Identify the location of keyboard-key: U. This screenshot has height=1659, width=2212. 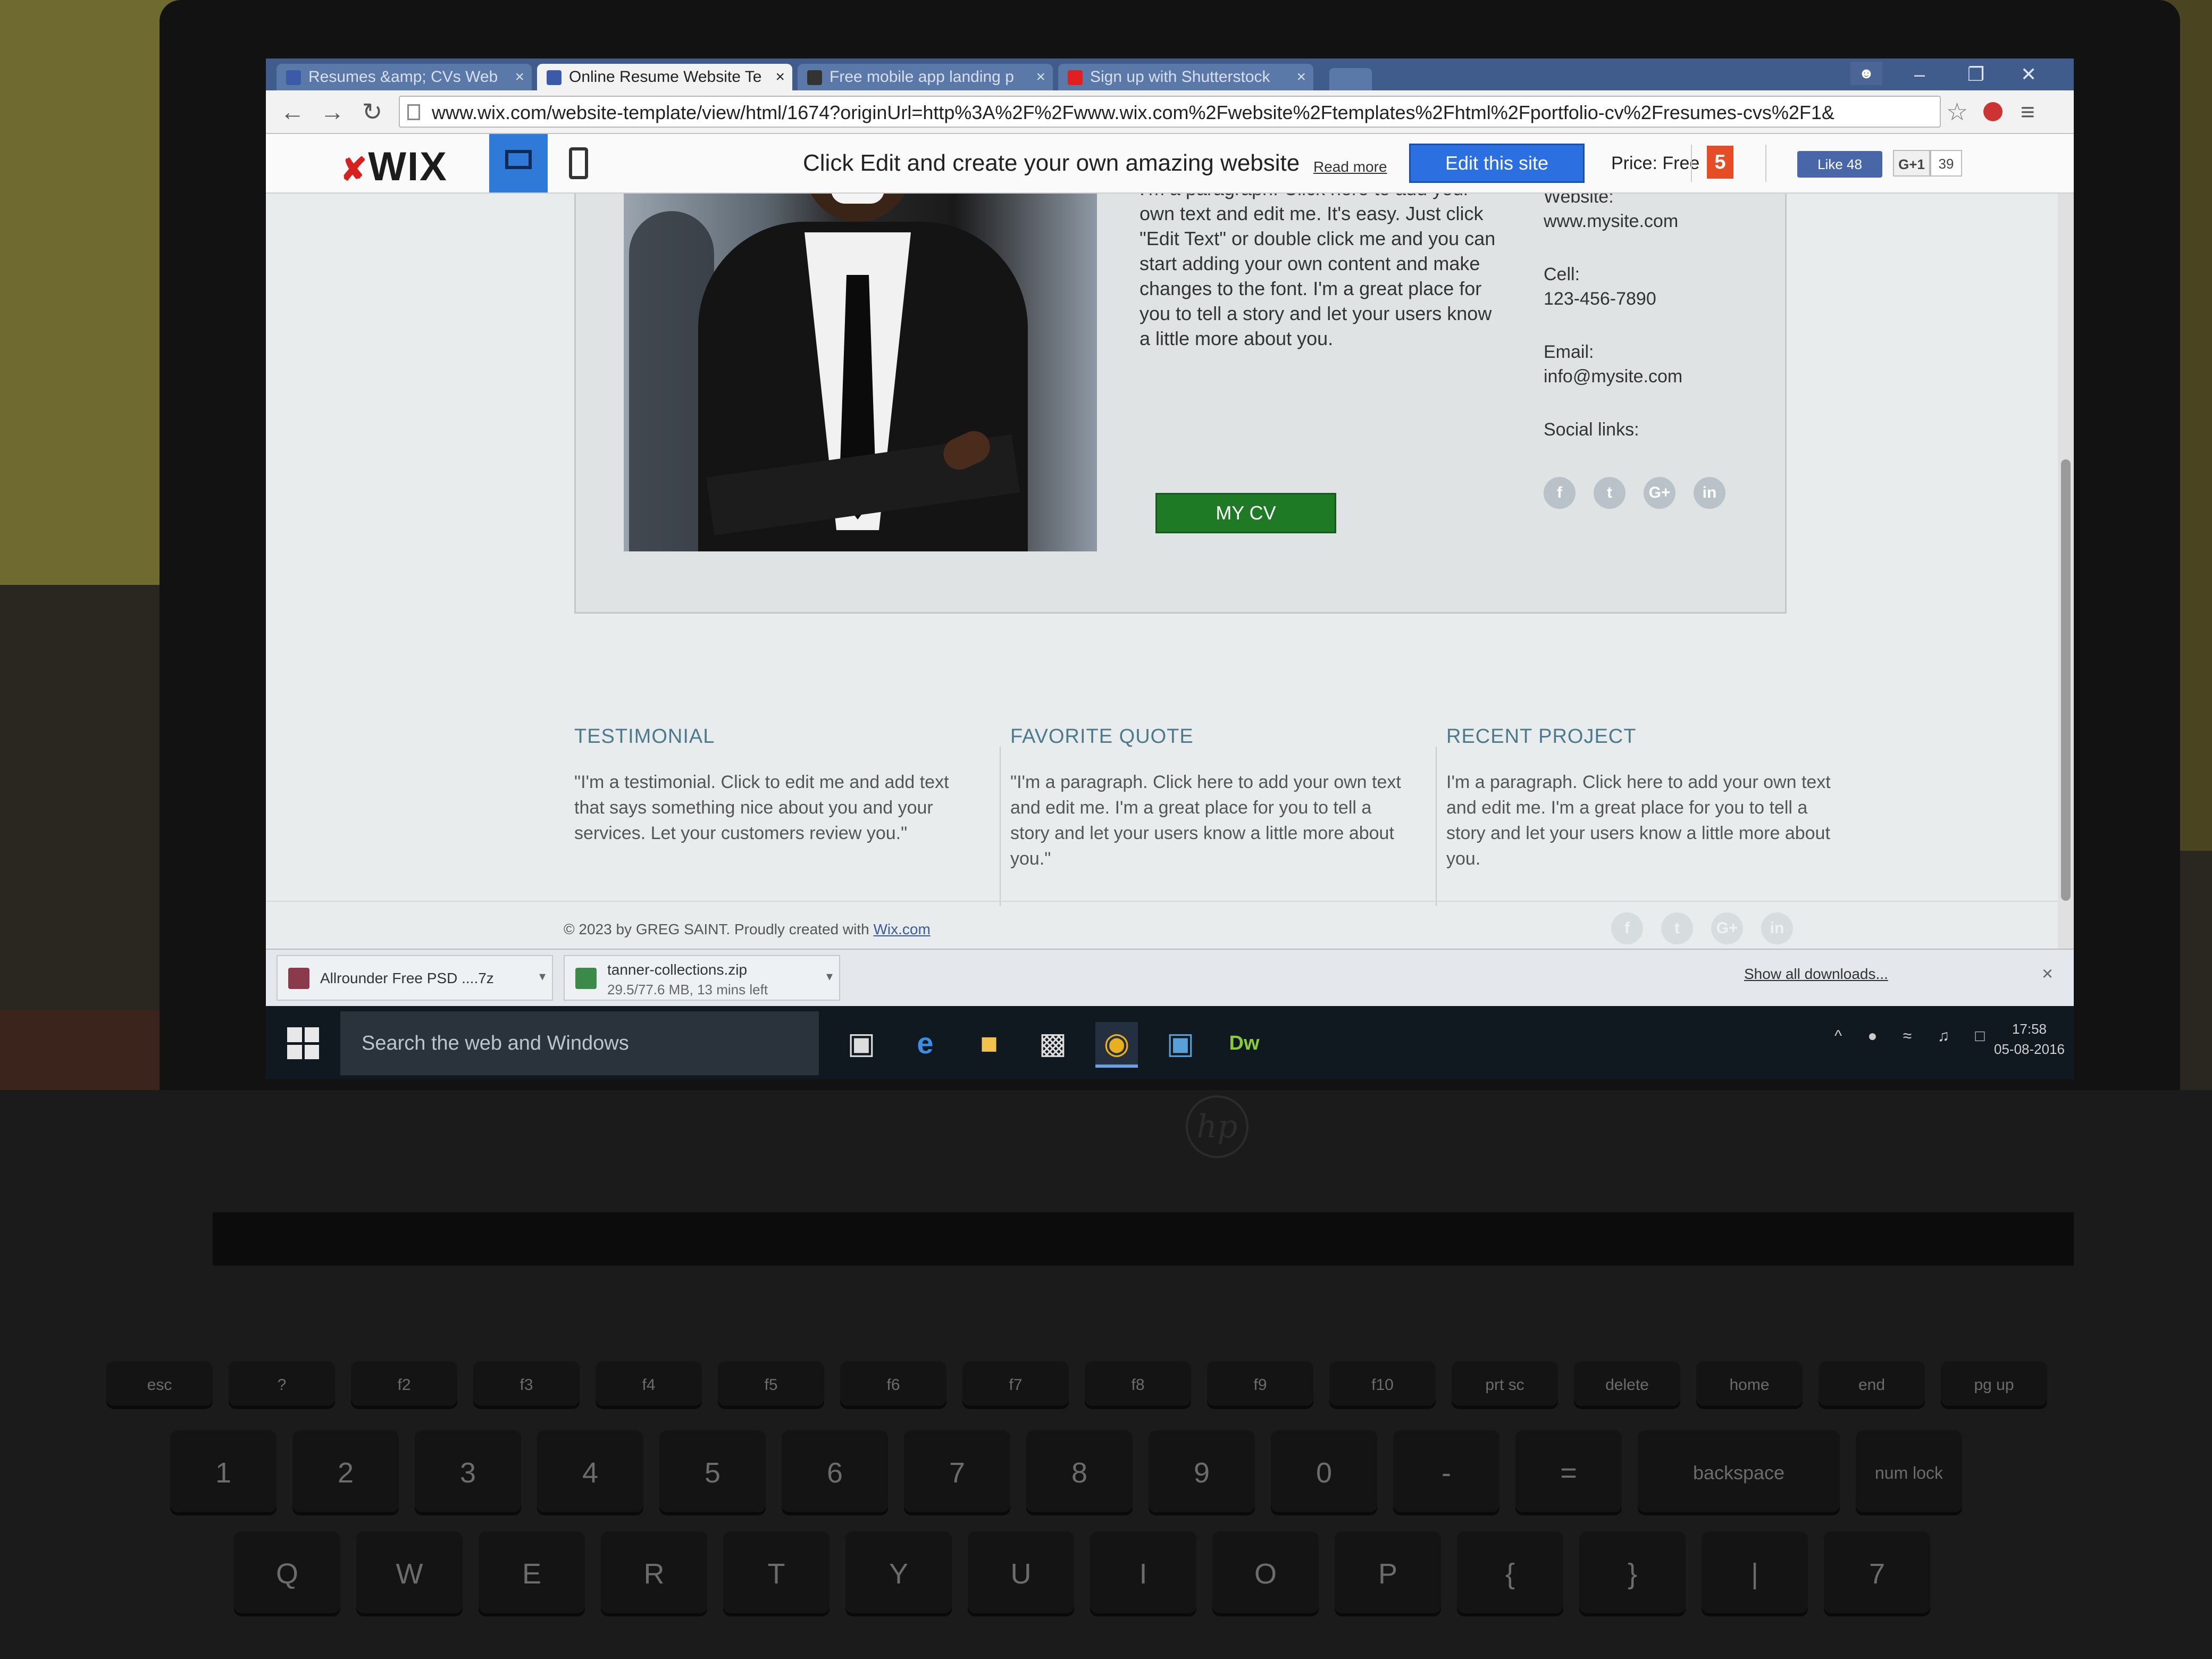
(1021, 1573).